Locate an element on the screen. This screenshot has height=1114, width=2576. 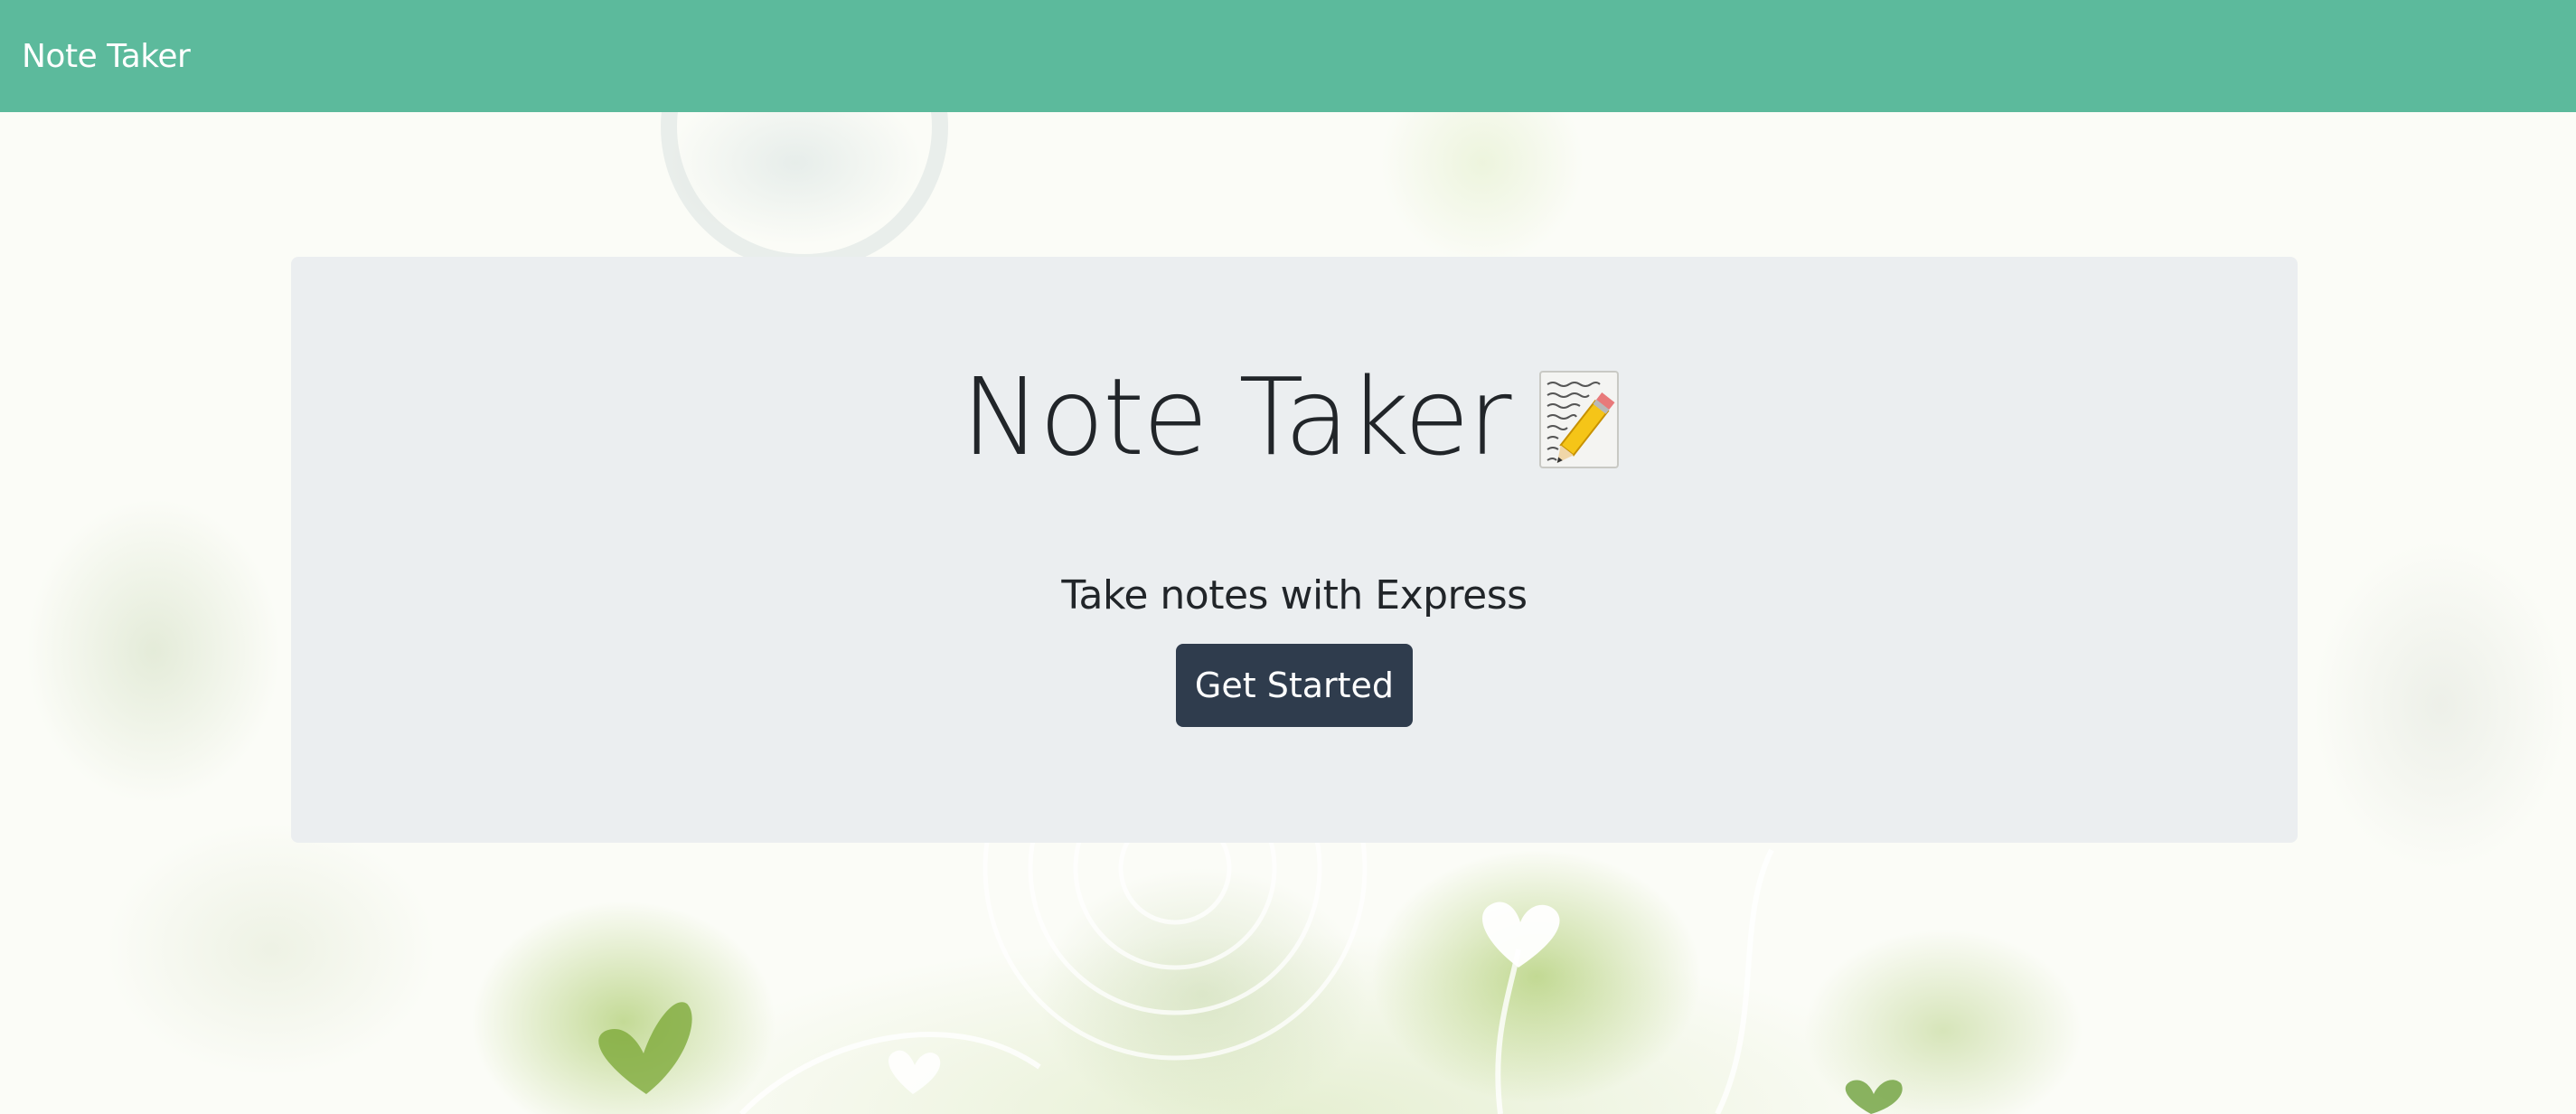
navbar: Note Taker is located at coordinates (1288, 56).